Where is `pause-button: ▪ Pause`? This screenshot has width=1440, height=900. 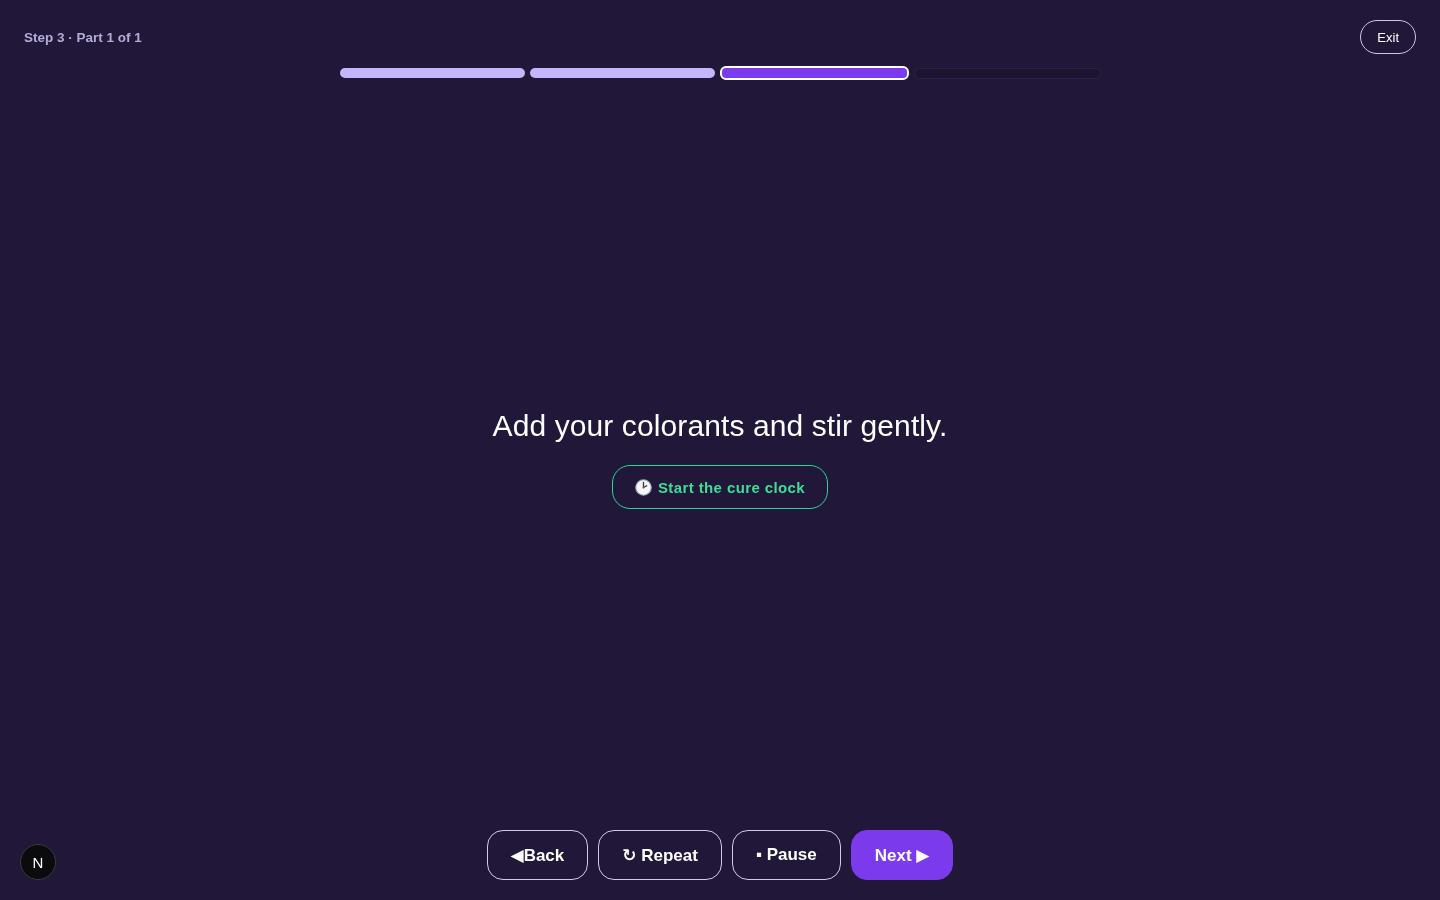
pause-button: ▪ Pause is located at coordinates (786, 855).